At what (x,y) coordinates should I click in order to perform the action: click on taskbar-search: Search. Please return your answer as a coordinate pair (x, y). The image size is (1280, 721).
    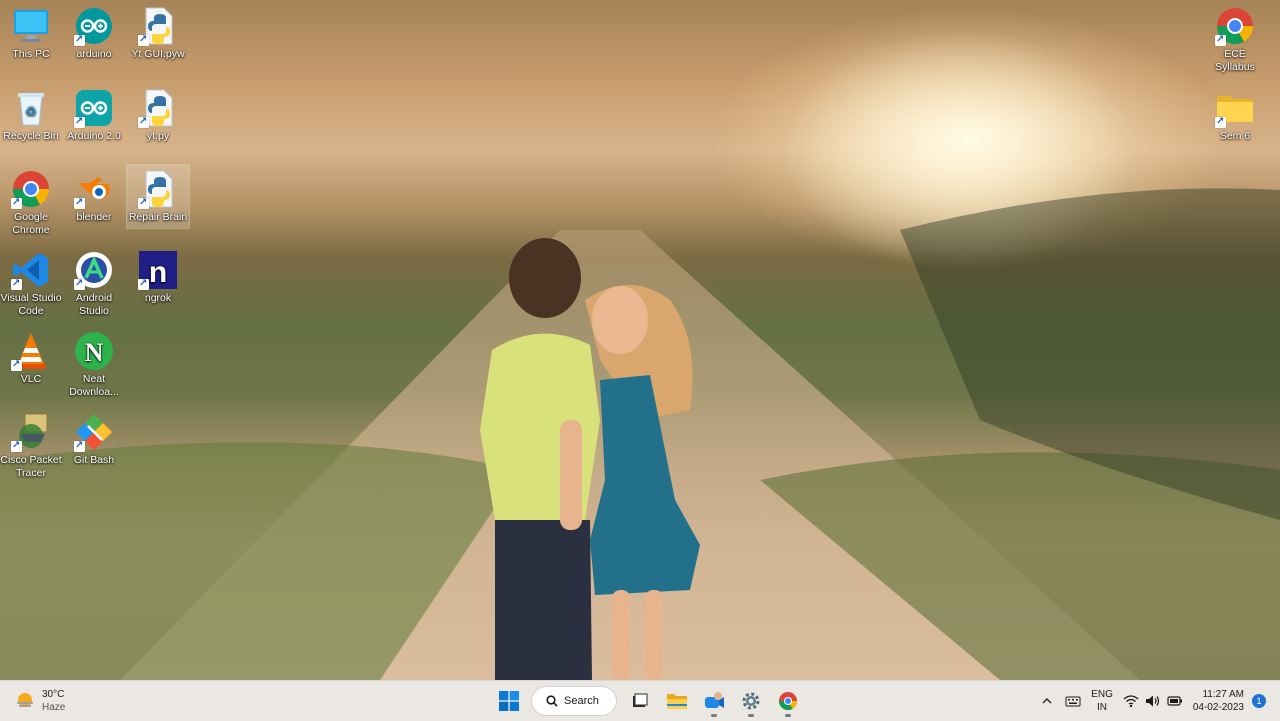
    Looking at the image, I should click on (574, 701).